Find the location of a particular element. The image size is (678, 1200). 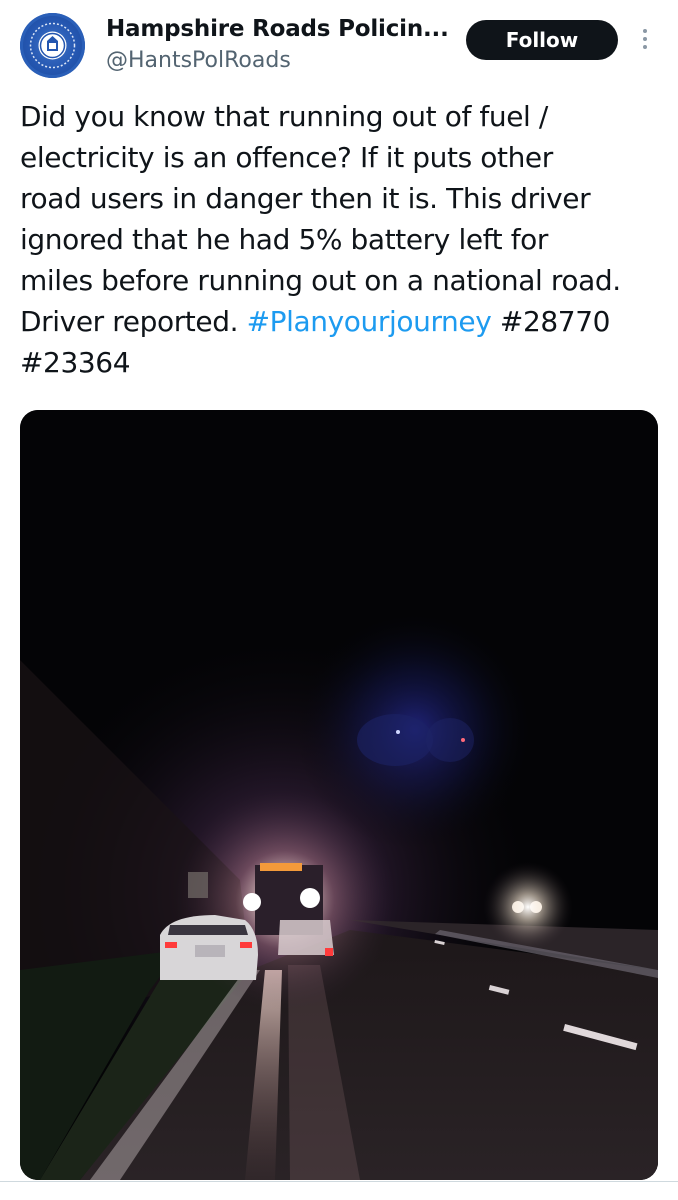

hashtag-link: #28770 is located at coordinates (555, 321).